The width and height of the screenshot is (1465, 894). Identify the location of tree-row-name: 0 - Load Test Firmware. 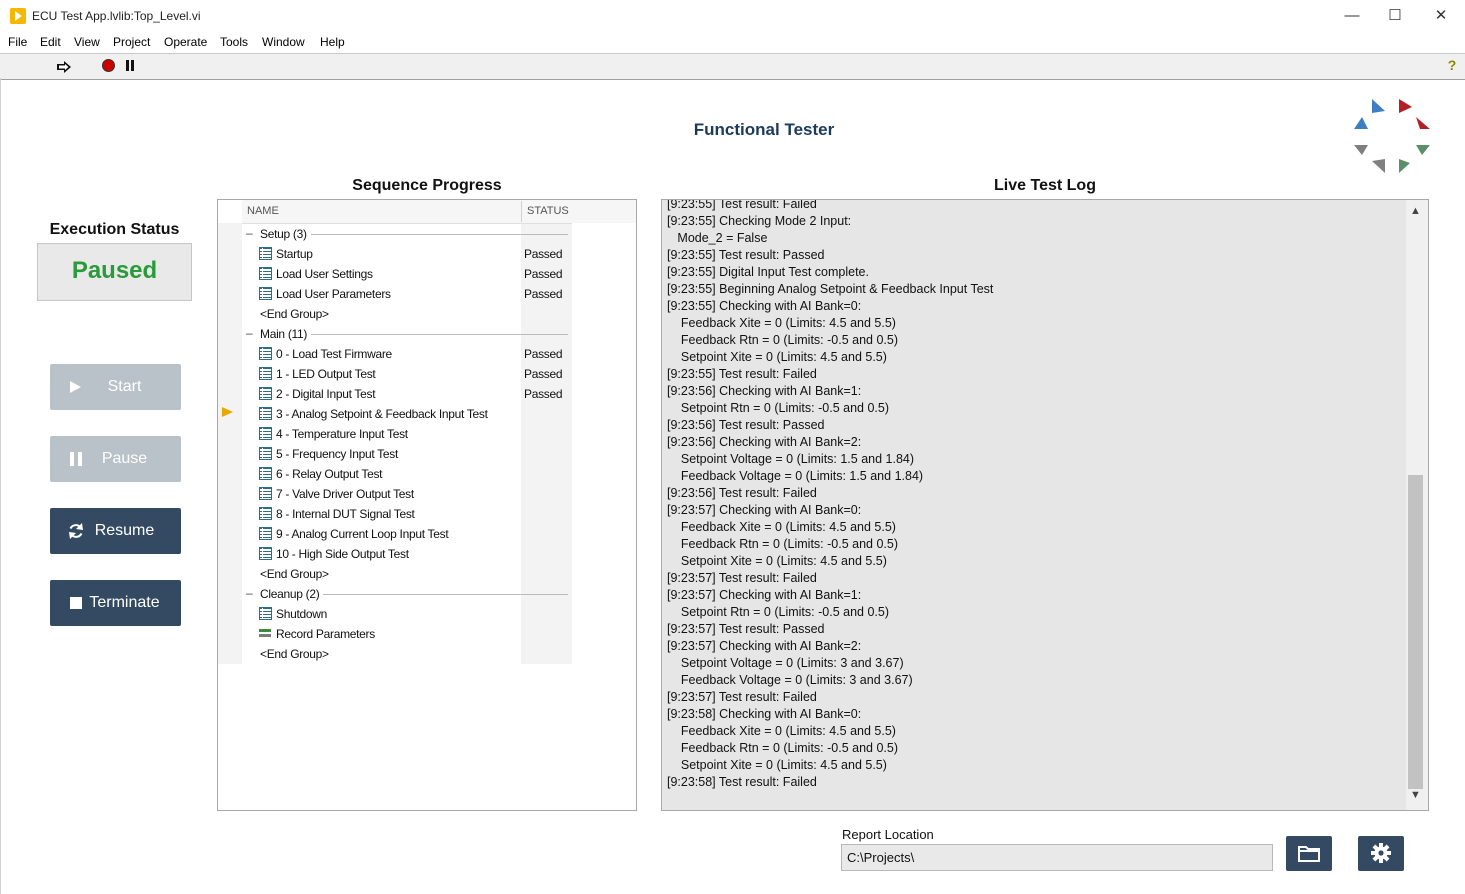
(334, 354).